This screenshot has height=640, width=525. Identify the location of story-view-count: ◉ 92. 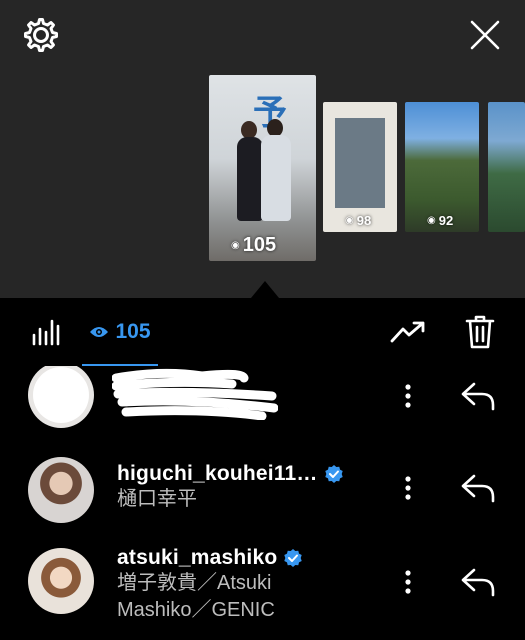
(440, 220).